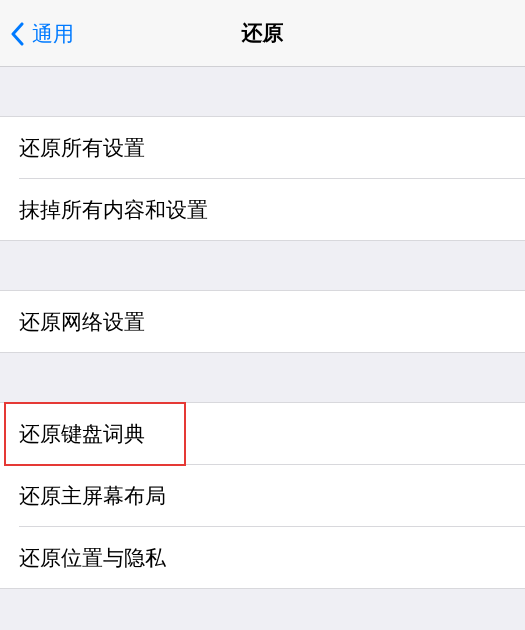 This screenshot has height=630, width=525. Describe the element at coordinates (262, 433) in the screenshot. I see `settings-row: 还原键盘词典` at that location.